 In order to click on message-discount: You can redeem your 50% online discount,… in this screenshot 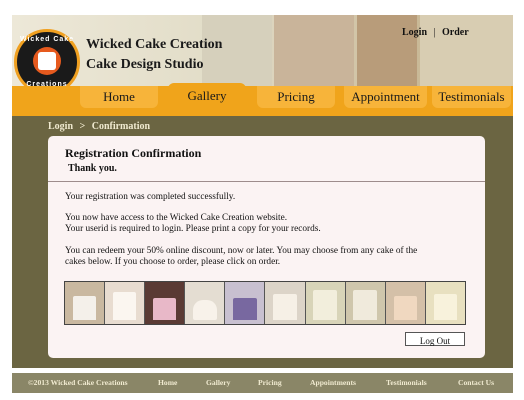, I will do `click(241, 251)`.